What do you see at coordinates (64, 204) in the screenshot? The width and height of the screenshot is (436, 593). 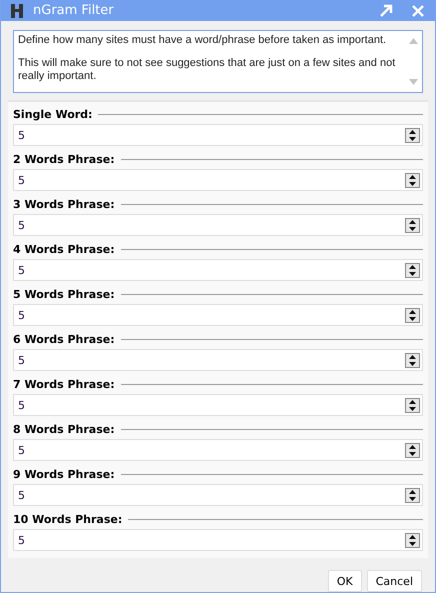 I see `field-label: 3 Words Phrase:` at bounding box center [64, 204].